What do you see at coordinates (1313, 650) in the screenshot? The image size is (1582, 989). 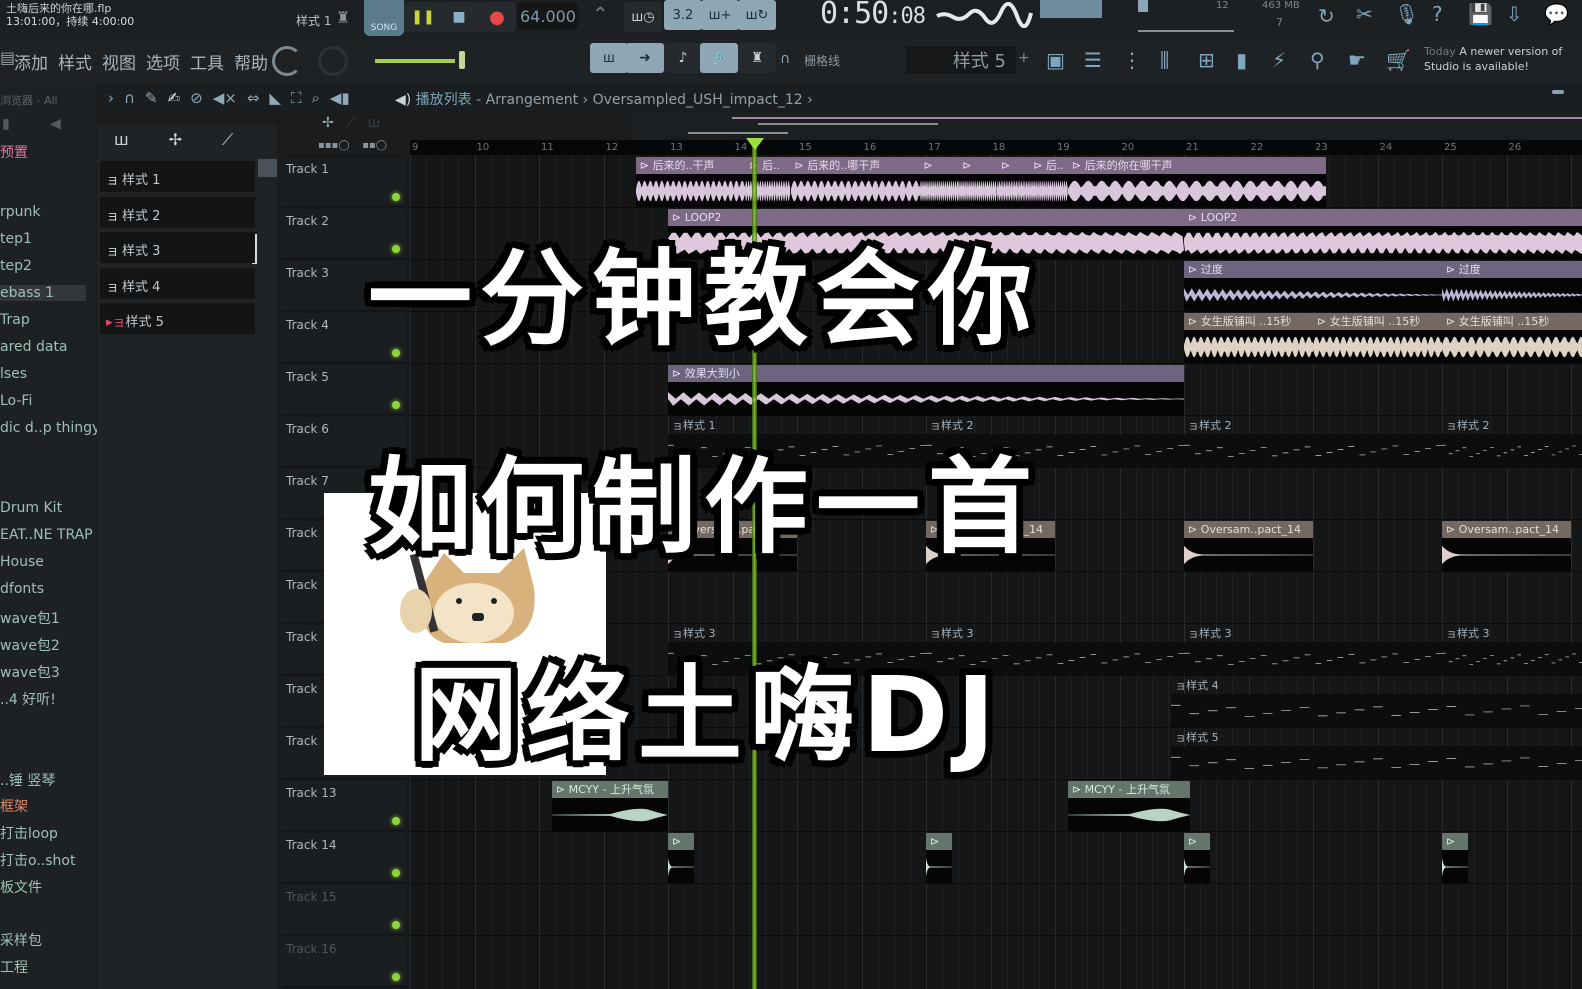 I see `playlist-clip: ョ样式 3` at bounding box center [1313, 650].